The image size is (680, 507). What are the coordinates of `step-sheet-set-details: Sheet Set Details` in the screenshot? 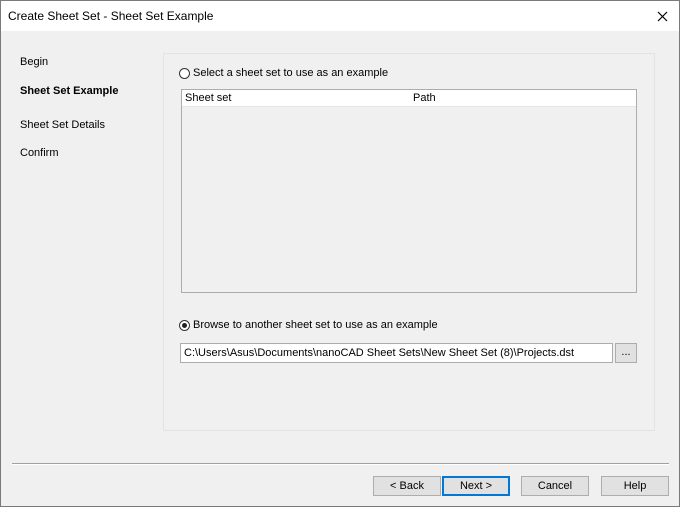 It's located at (62, 125).